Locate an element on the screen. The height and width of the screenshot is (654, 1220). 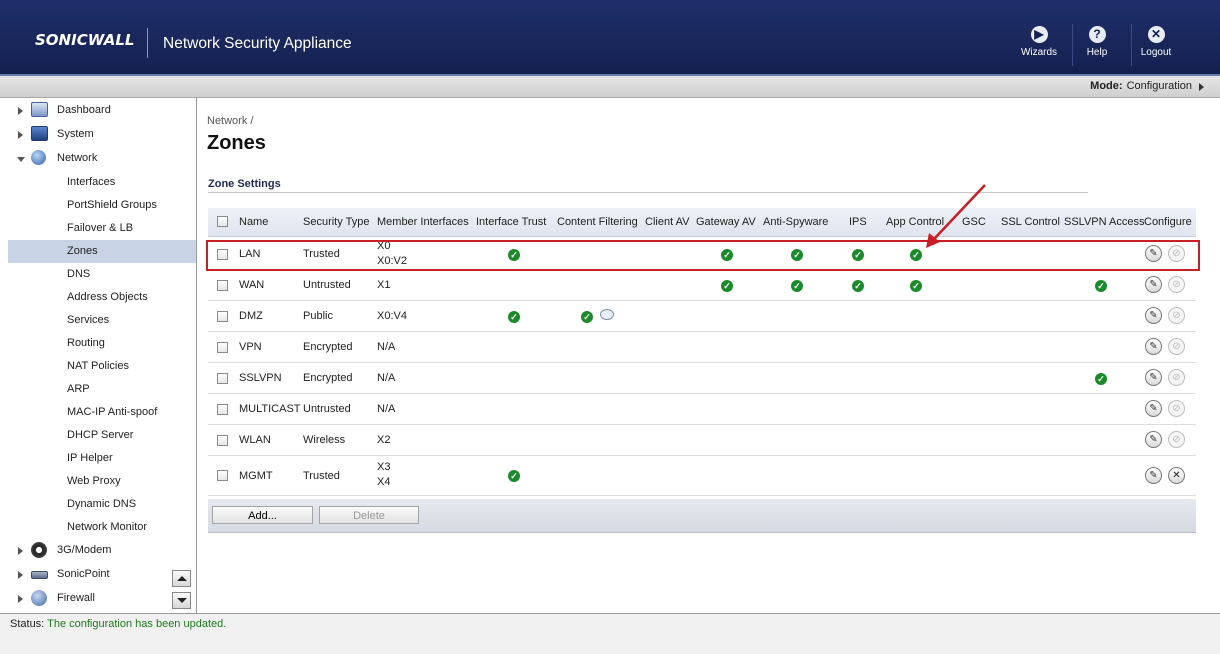
breadcrumb: Network / is located at coordinates (230, 121).